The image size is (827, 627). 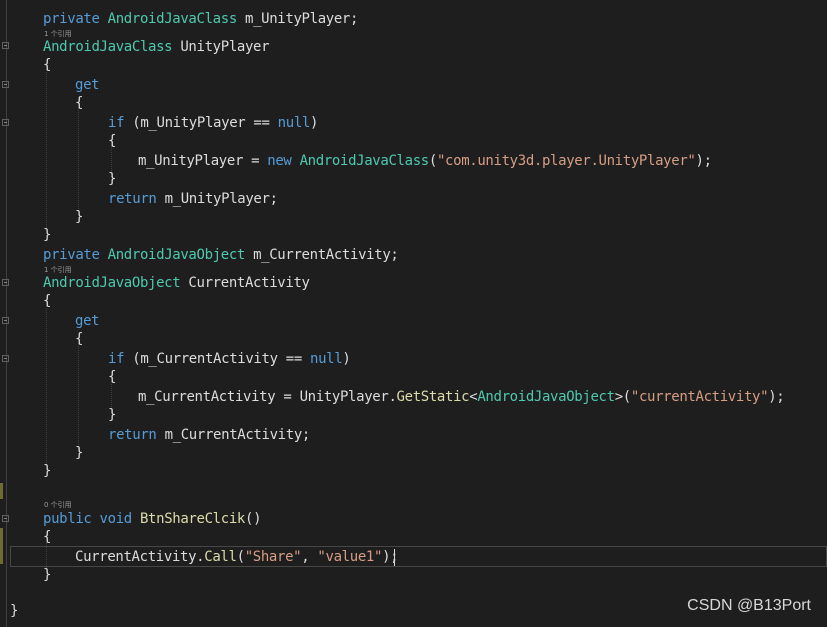 I want to click on code-token: >(, so click(x=623, y=397).